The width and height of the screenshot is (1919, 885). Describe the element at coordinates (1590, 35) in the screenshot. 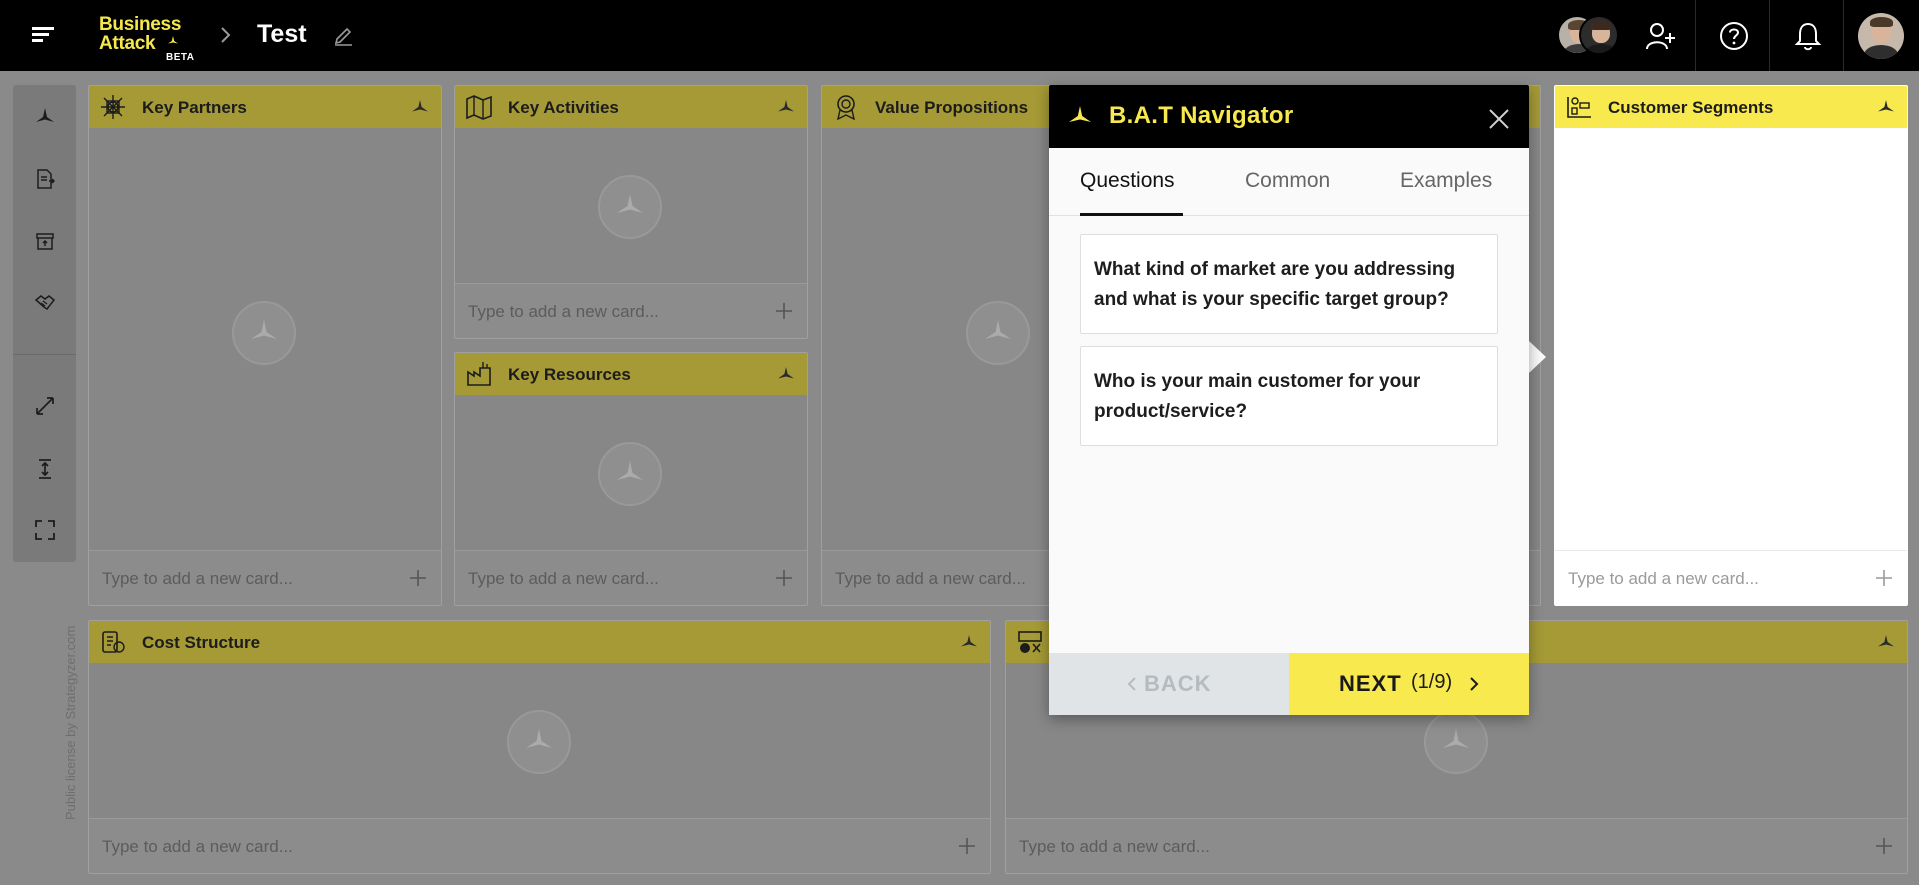

I see `collaborator-avatars` at that location.